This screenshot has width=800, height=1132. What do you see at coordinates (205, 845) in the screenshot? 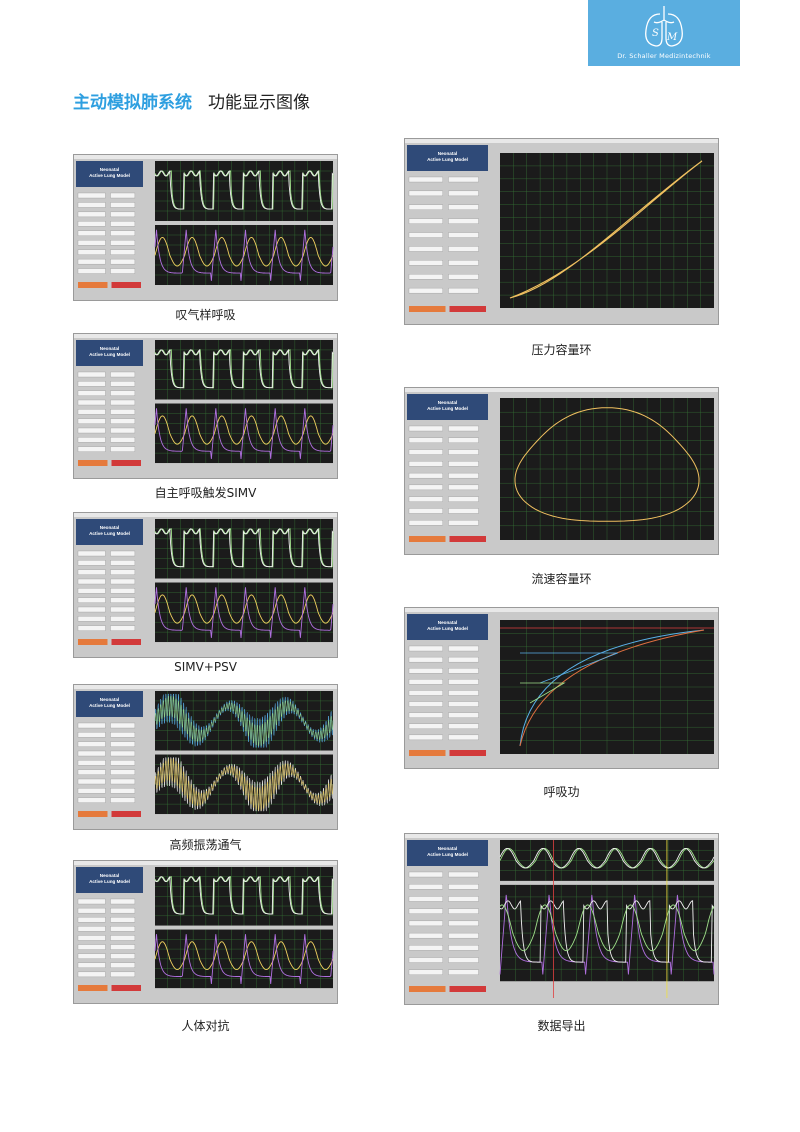
I see `caption-hfo: 高频振荡通气` at bounding box center [205, 845].